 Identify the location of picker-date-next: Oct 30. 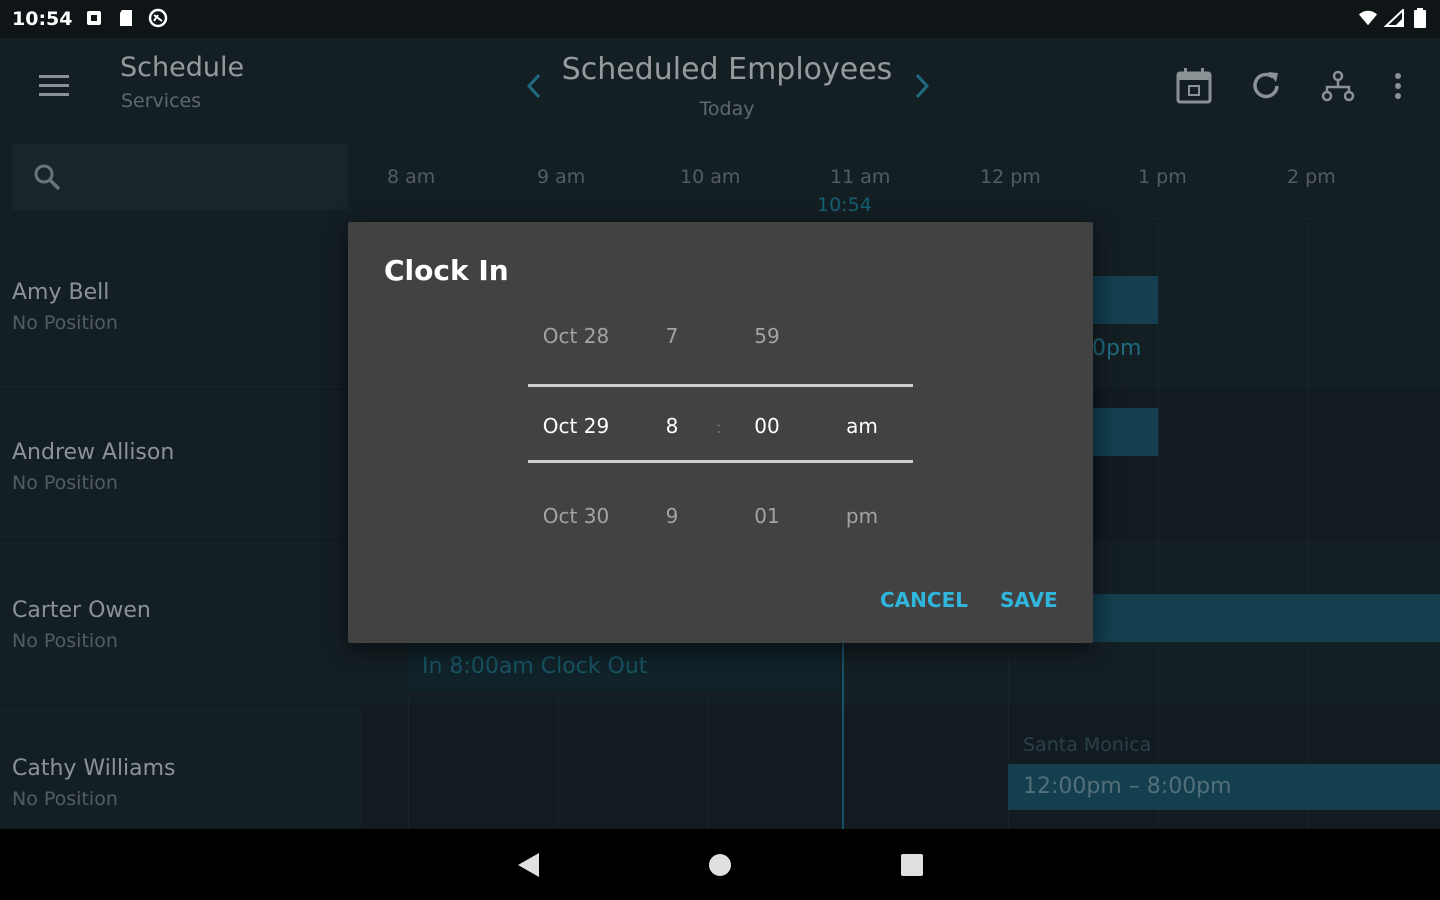
(576, 516).